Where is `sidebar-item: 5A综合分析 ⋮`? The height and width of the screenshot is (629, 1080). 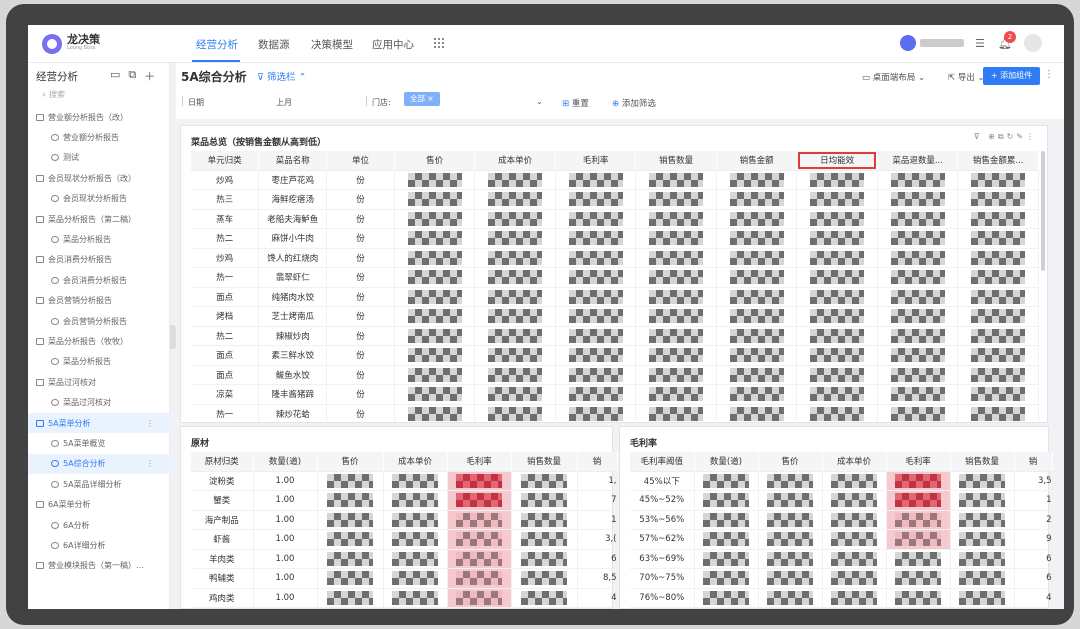 sidebar-item: 5A综合分析 ⋮ is located at coordinates (99, 464).